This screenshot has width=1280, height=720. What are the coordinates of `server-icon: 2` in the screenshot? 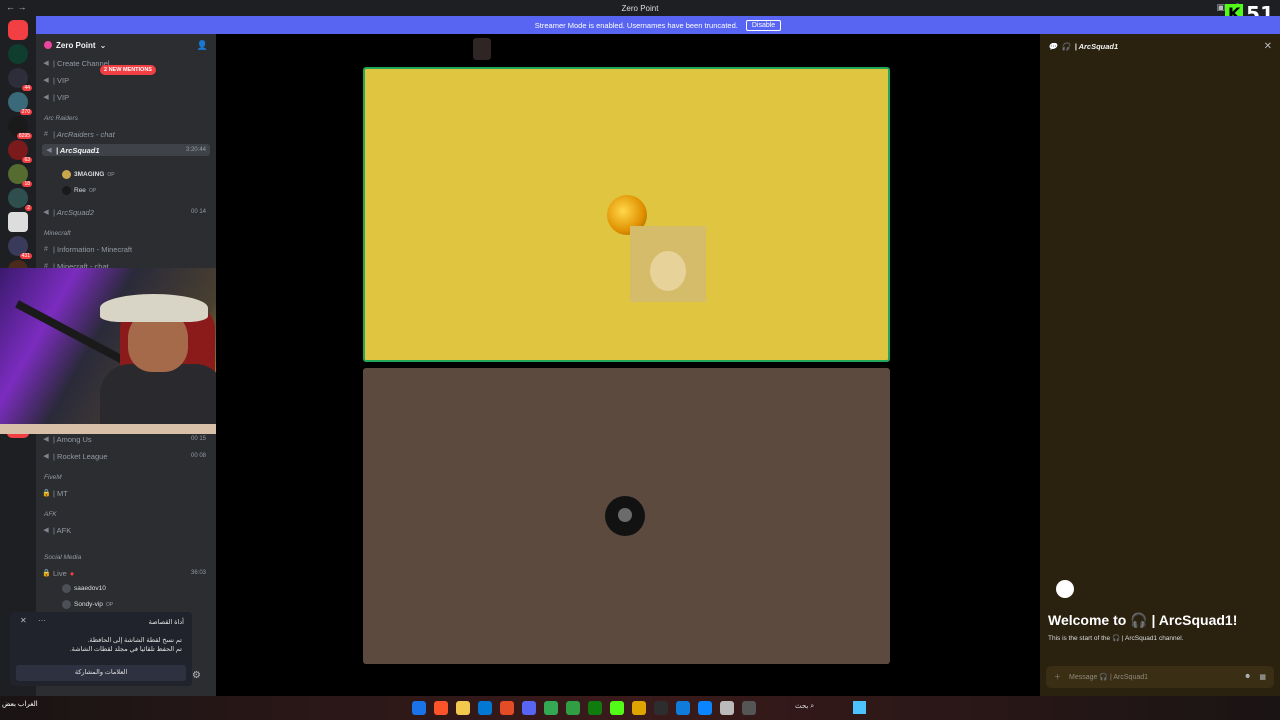 It's located at (20, 199).